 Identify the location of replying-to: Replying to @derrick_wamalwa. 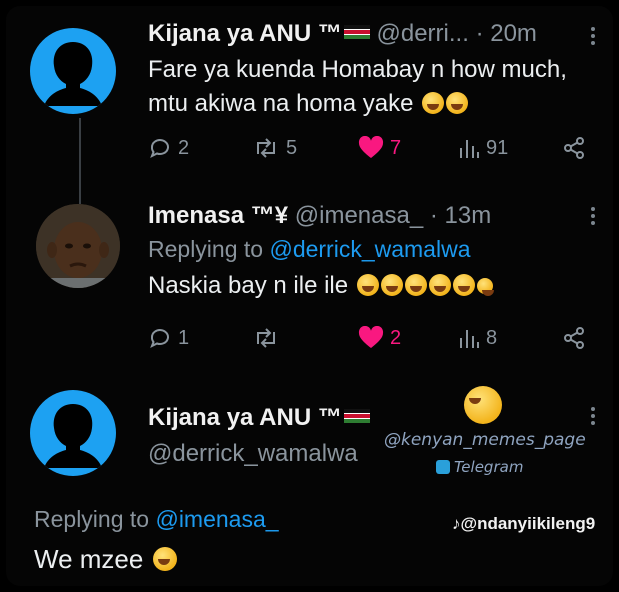
(309, 249).